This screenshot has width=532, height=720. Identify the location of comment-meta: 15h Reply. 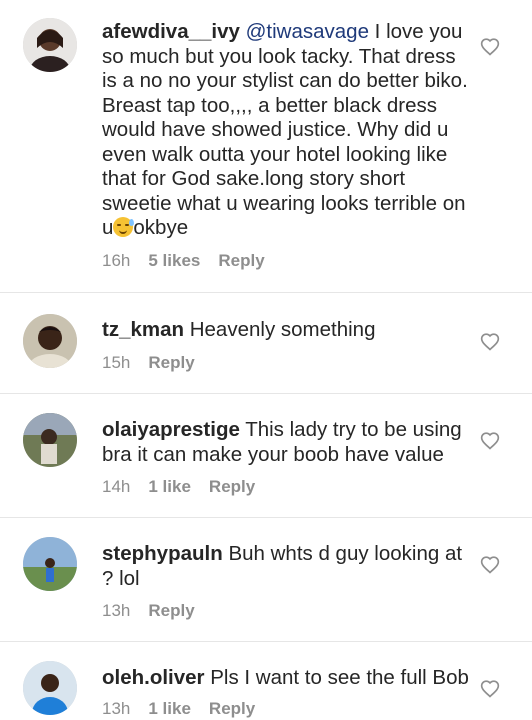
(287, 363).